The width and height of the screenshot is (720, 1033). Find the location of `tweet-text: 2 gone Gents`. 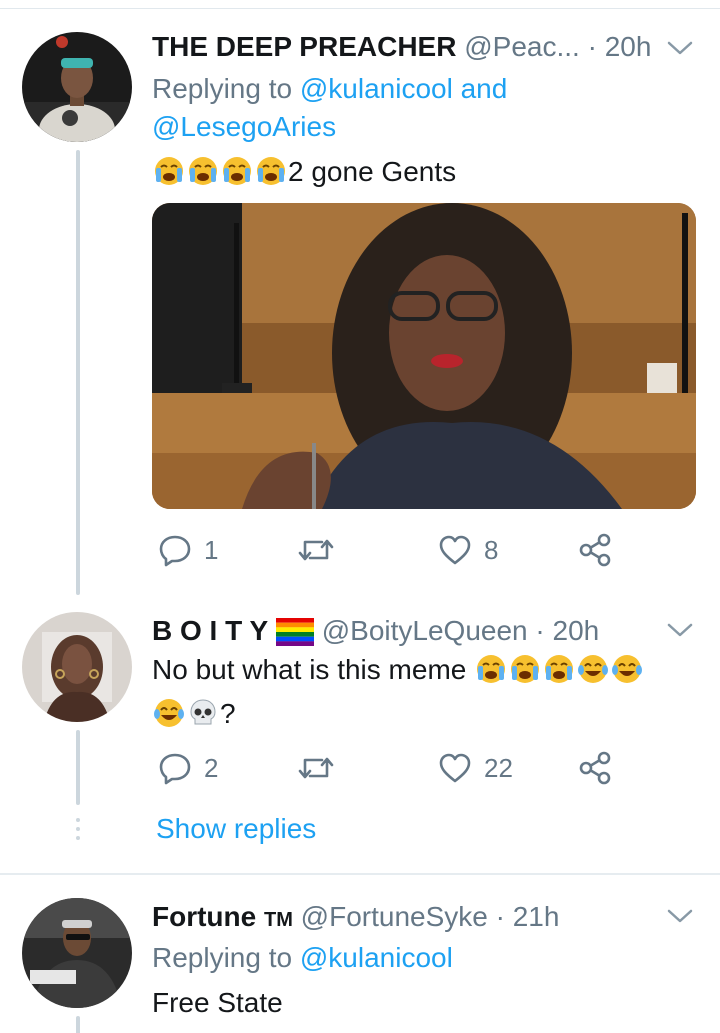

tweet-text: 2 gone Gents is located at coordinates (304, 175).